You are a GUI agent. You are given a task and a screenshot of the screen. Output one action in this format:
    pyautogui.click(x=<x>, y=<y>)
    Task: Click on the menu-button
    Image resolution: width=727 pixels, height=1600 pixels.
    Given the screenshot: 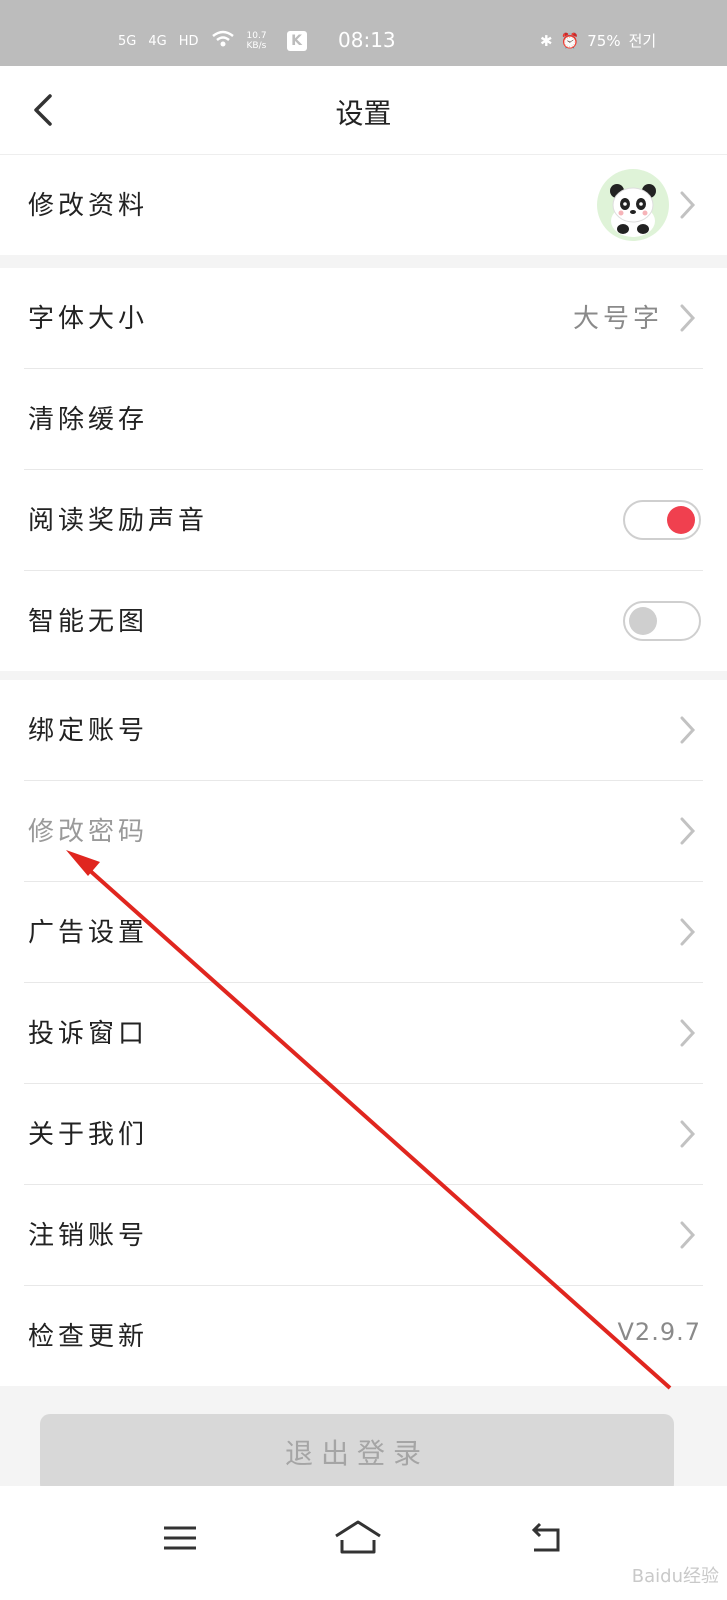 What is the action you would take?
    pyautogui.click(x=180, y=1538)
    